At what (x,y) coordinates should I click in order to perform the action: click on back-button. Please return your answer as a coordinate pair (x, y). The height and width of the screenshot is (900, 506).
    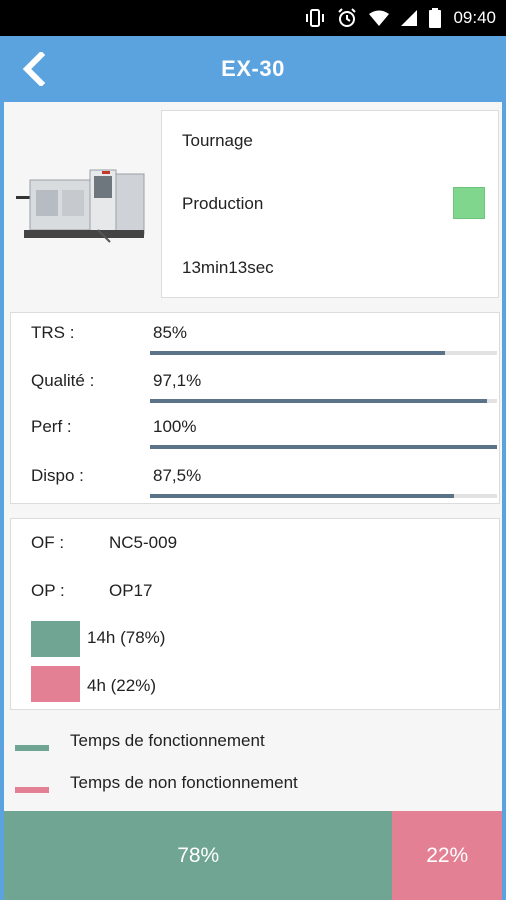
    Looking at the image, I should click on (34, 69).